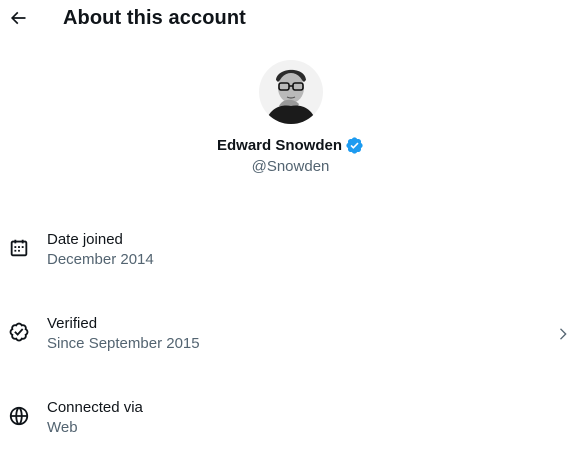 This screenshot has width=581, height=471. I want to click on verified-label: Verified, so click(72, 323).